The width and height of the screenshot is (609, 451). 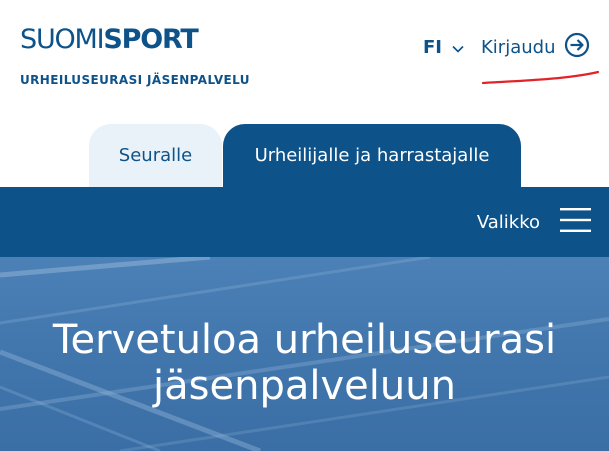 I want to click on login-arrow-icon, so click(x=577, y=47).